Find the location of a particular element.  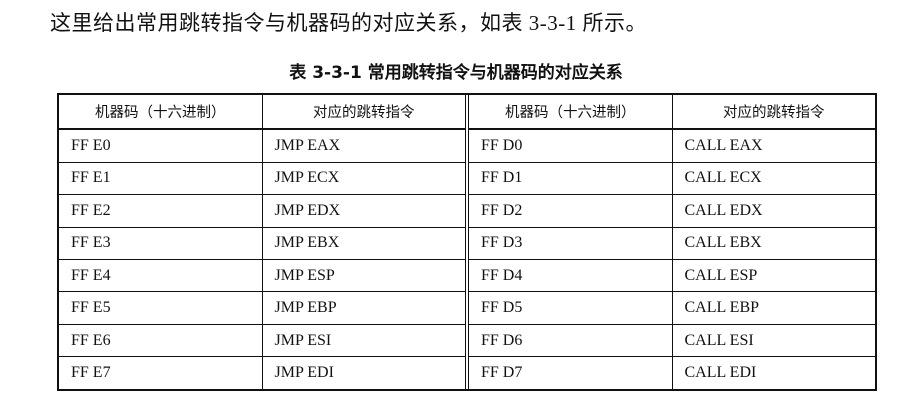

instruction-cell: CALL EBX is located at coordinates (773, 243).